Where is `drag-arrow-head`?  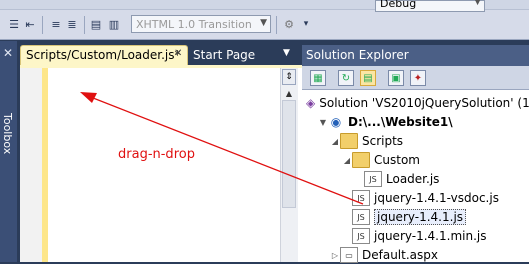 drag-arrow-head is located at coordinates (88, 97).